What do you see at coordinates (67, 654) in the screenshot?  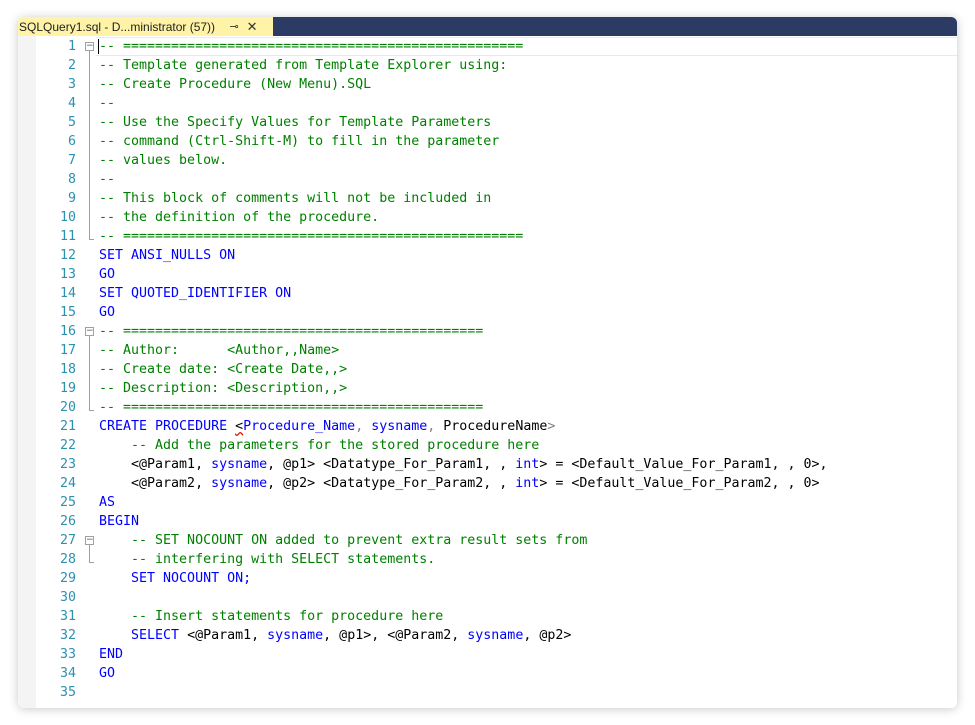 I see `line-number: 33` at bounding box center [67, 654].